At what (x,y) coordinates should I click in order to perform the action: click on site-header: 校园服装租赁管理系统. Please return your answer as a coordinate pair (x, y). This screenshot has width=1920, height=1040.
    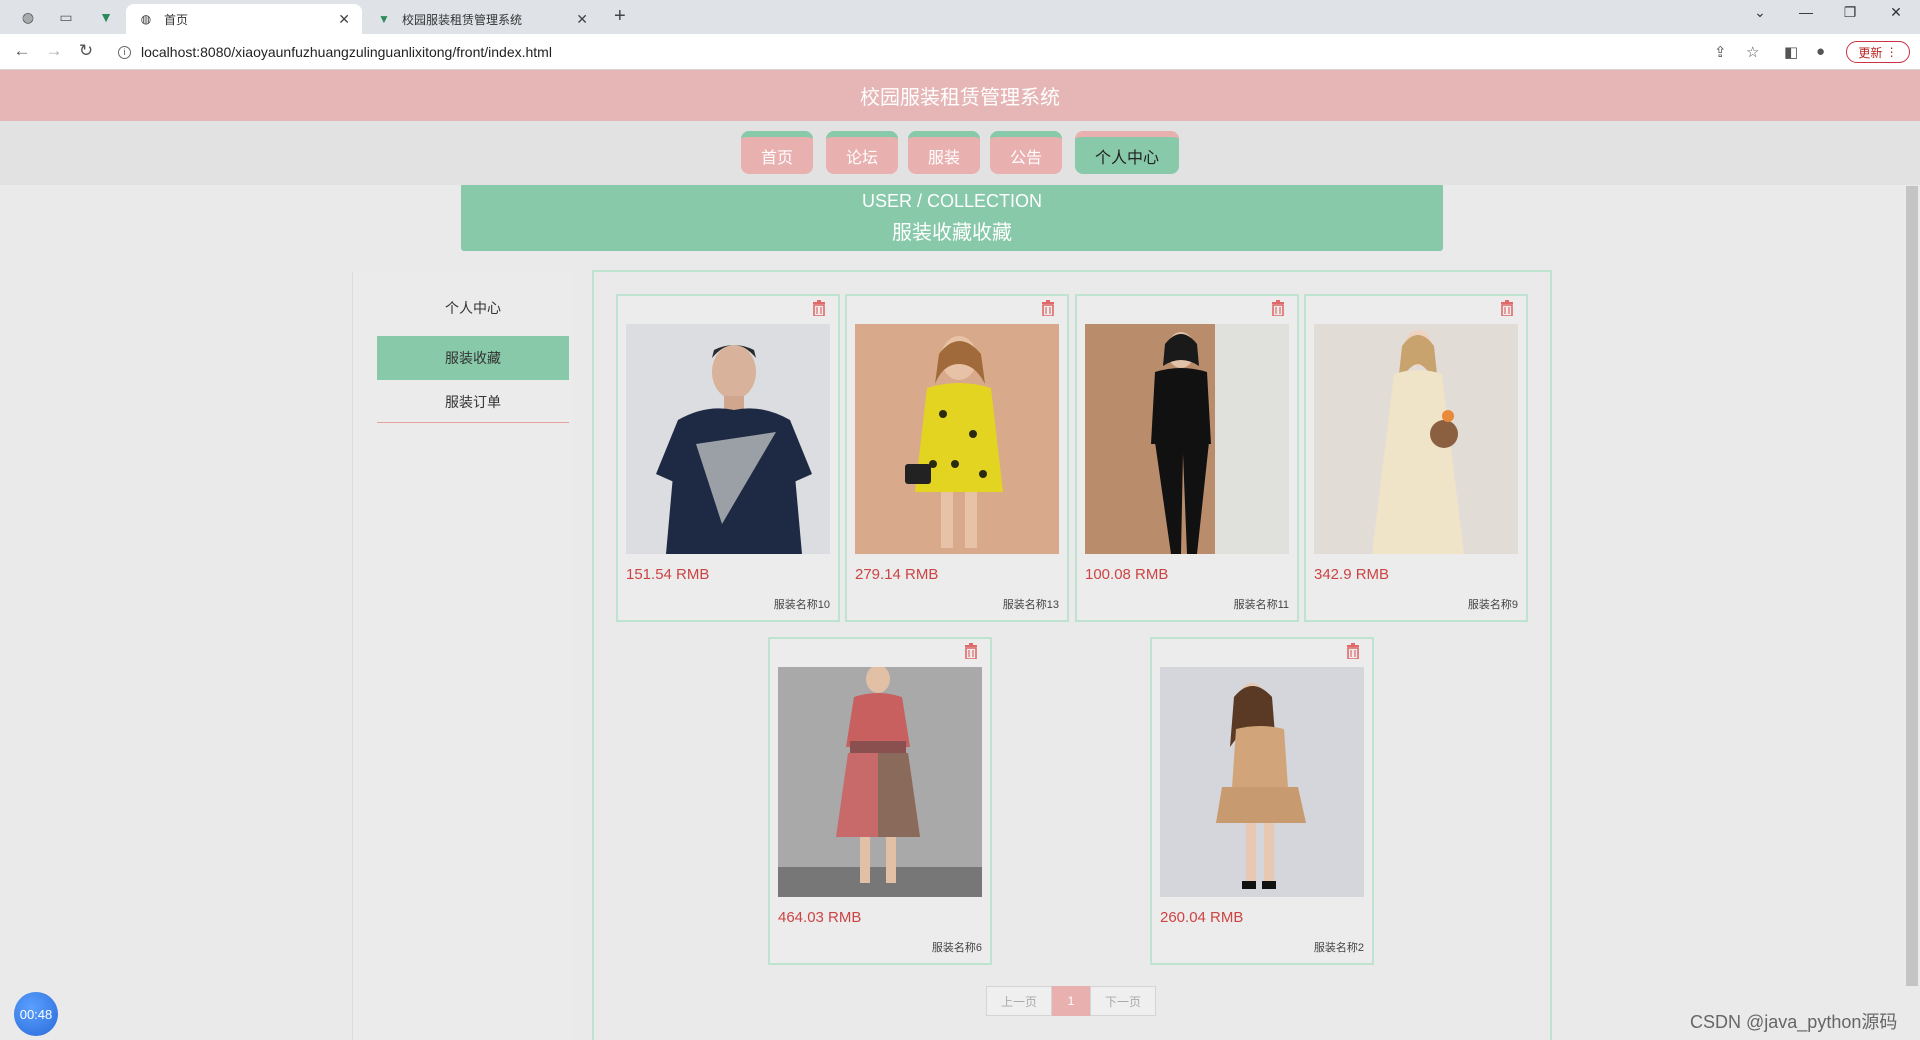
    Looking at the image, I should click on (960, 95).